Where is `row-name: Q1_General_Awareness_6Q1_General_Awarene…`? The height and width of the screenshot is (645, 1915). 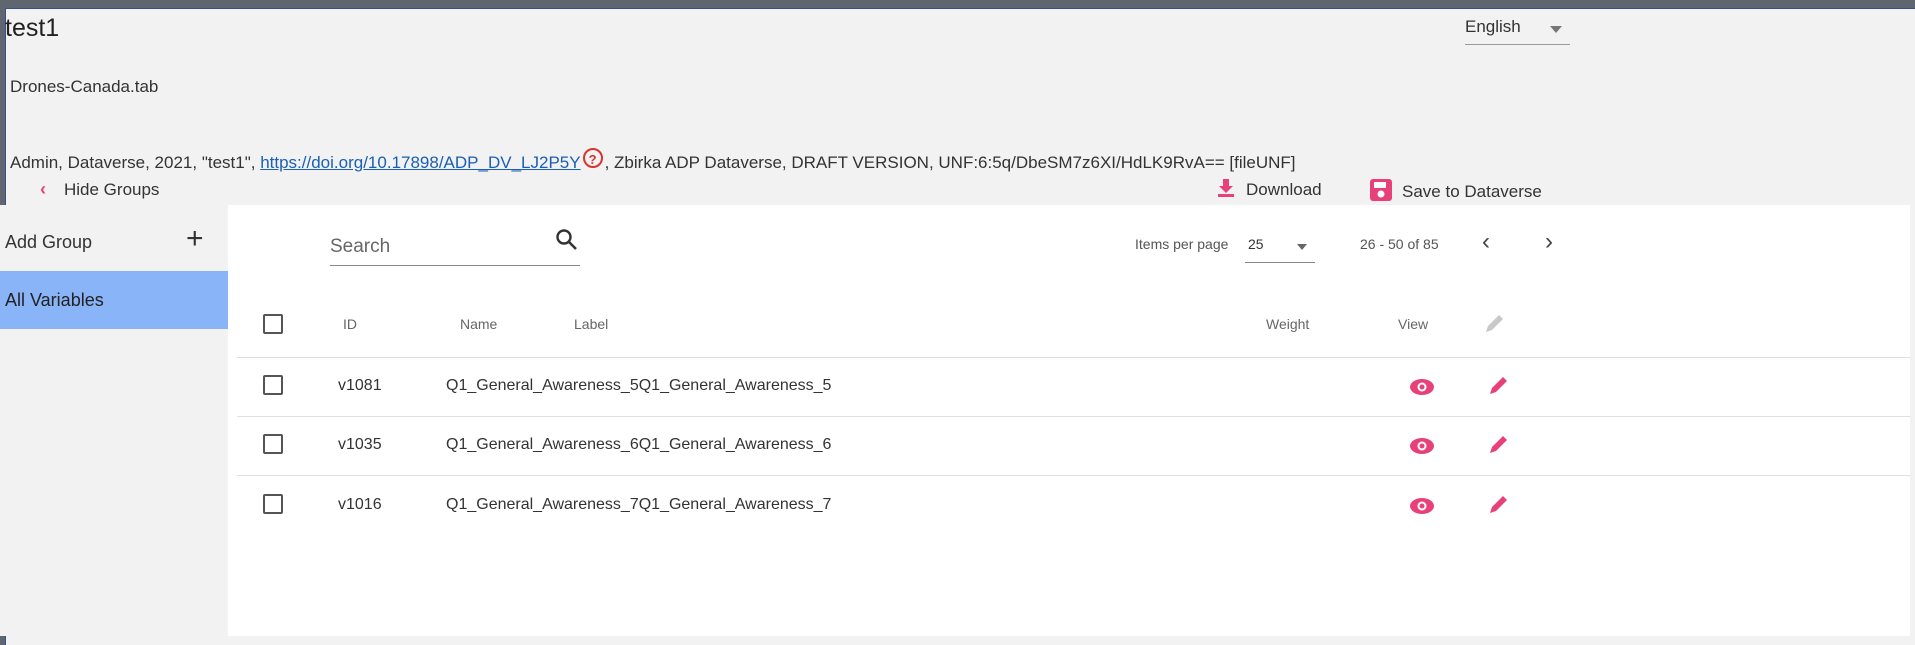 row-name: Q1_General_Awareness_6Q1_General_Awarene… is located at coordinates (639, 444).